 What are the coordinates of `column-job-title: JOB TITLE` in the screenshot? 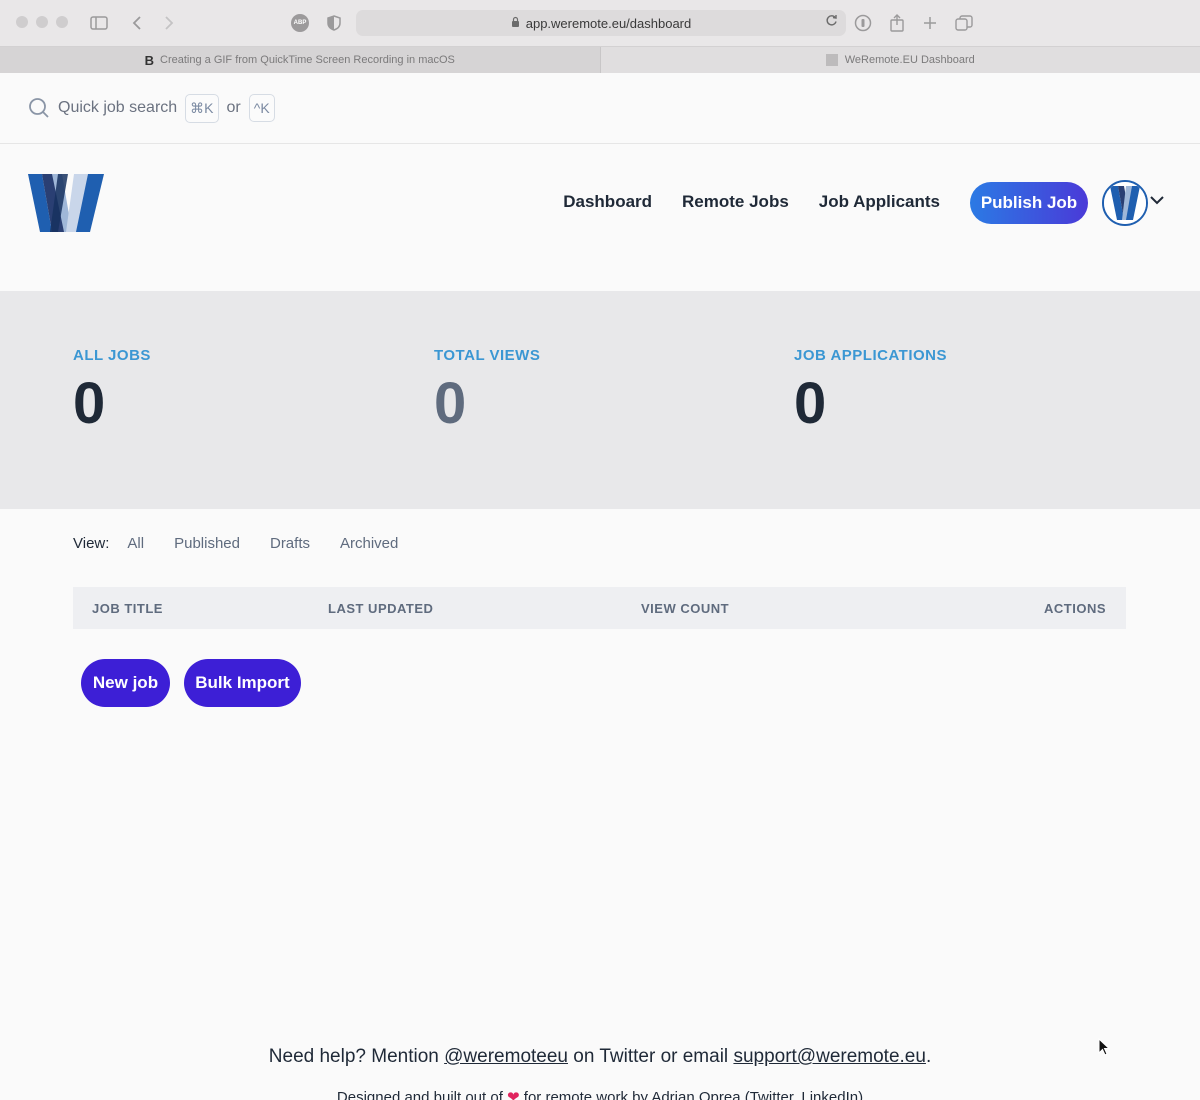 It's located at (127, 608).